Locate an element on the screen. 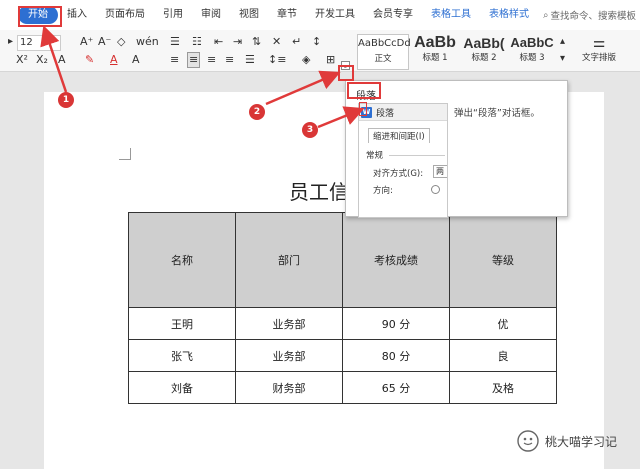 This screenshot has width=640, height=469. step-badge-2: 2 is located at coordinates (257, 112).